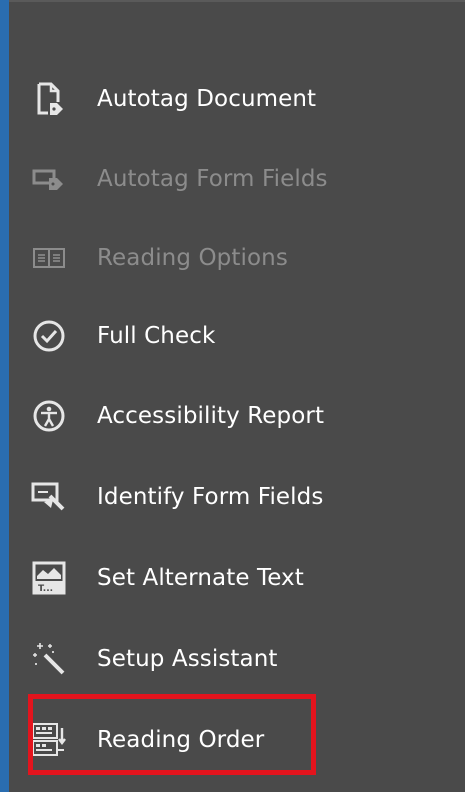  I want to click on menu-item-autotag-document: Autotag Document, so click(237, 99).